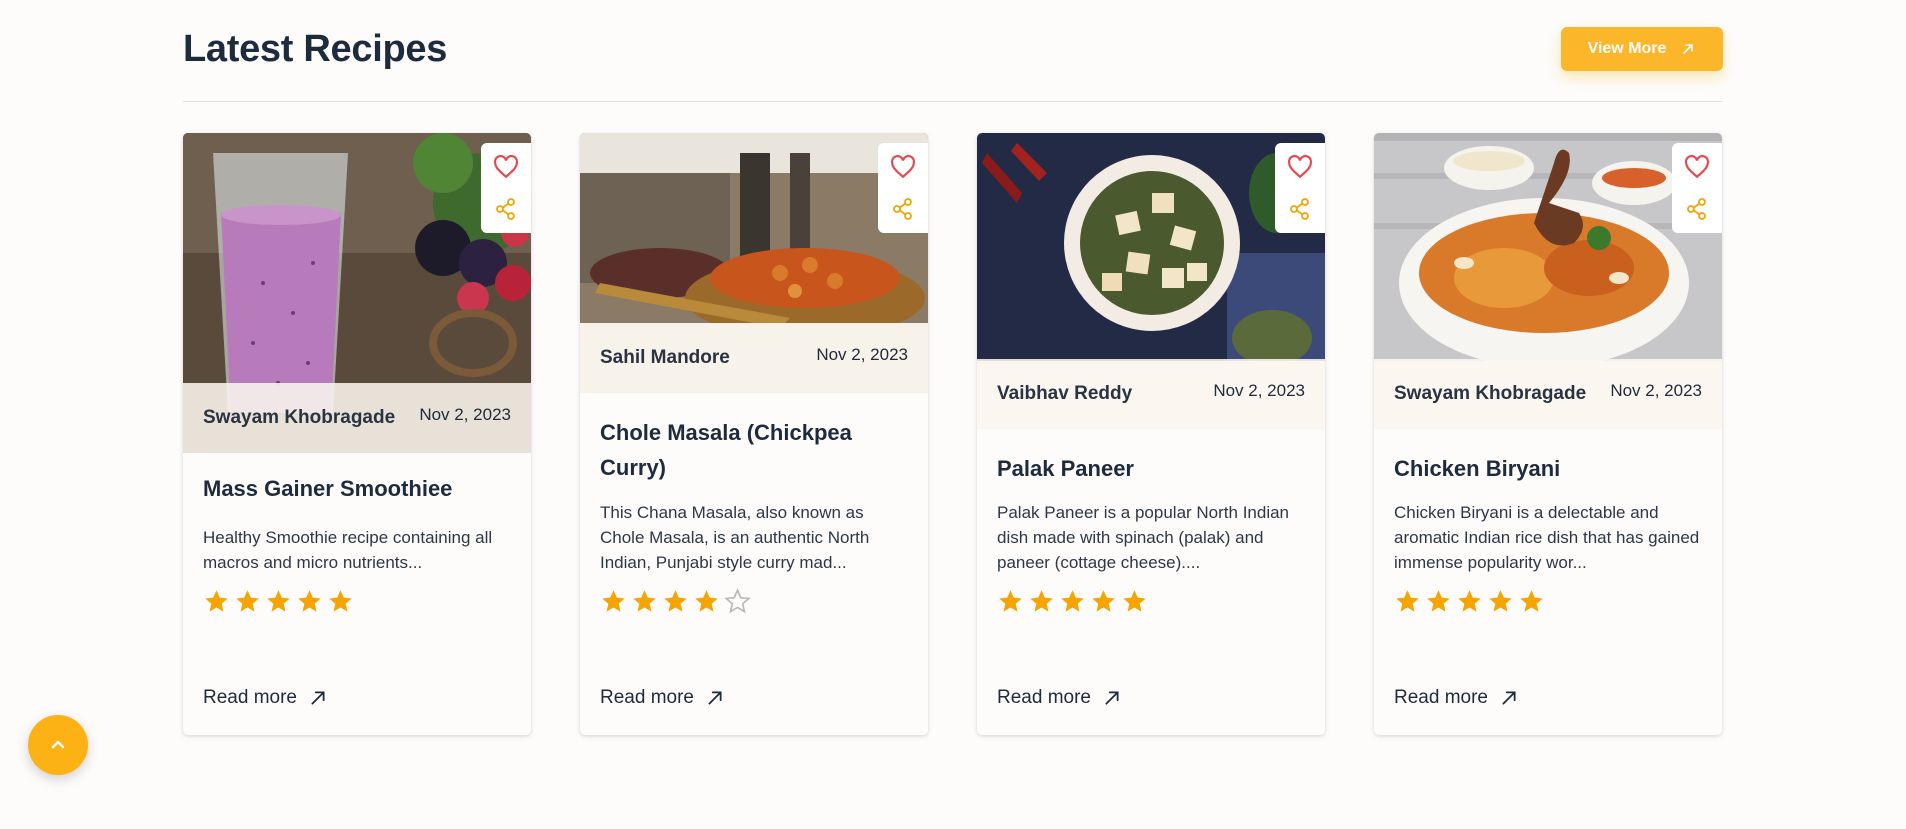 Image resolution: width=1906 pixels, height=829 pixels. What do you see at coordinates (750, 450) in the screenshot?
I see `recipe-title: Chole Masala (Chickpea Curry)` at bounding box center [750, 450].